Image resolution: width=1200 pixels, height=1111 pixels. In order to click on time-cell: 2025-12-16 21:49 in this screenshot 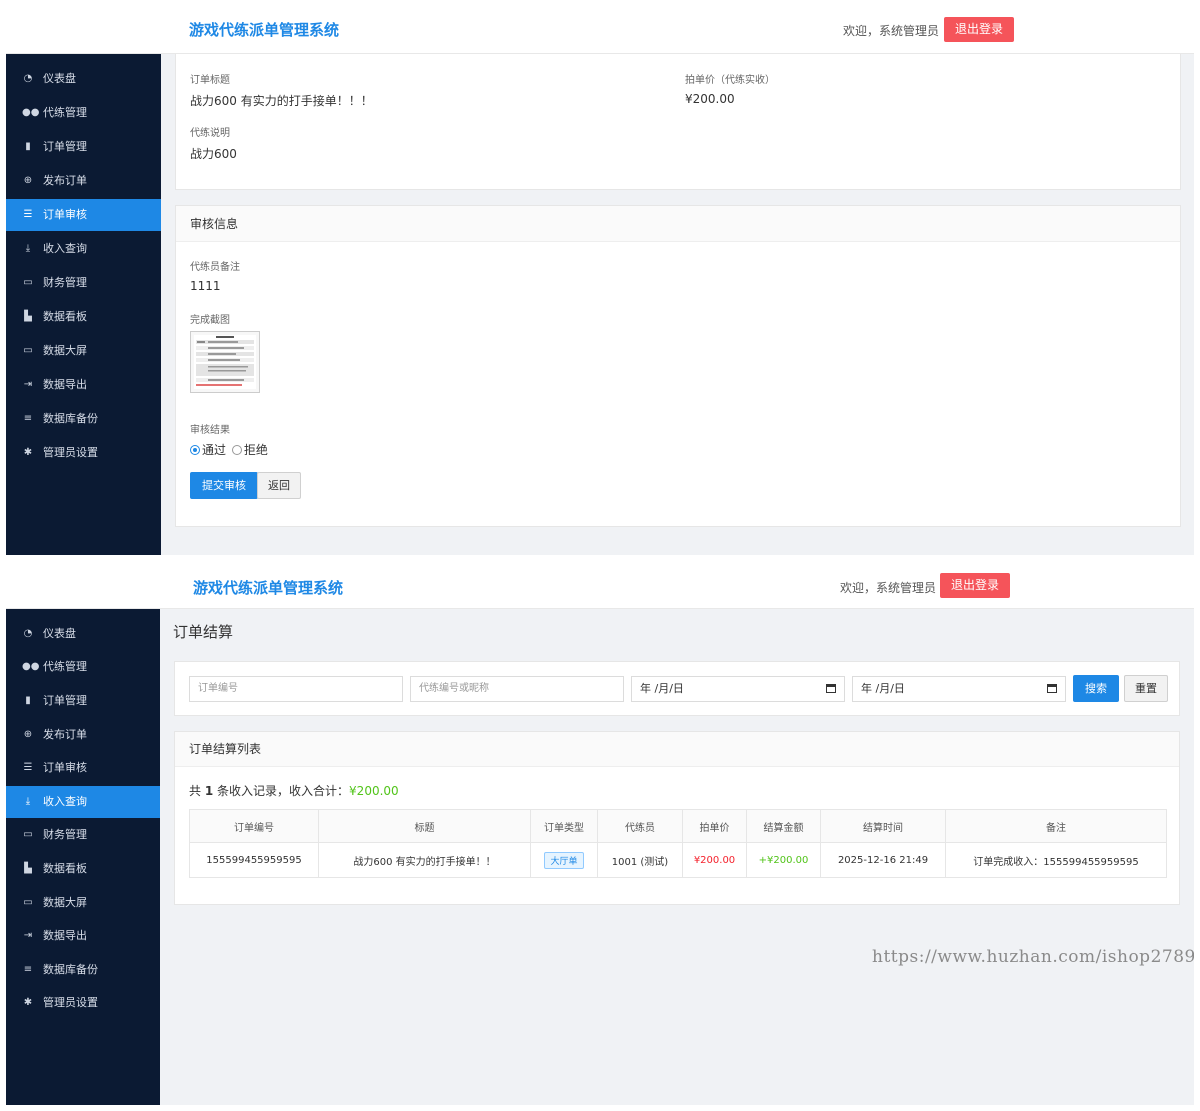, I will do `click(883, 860)`.